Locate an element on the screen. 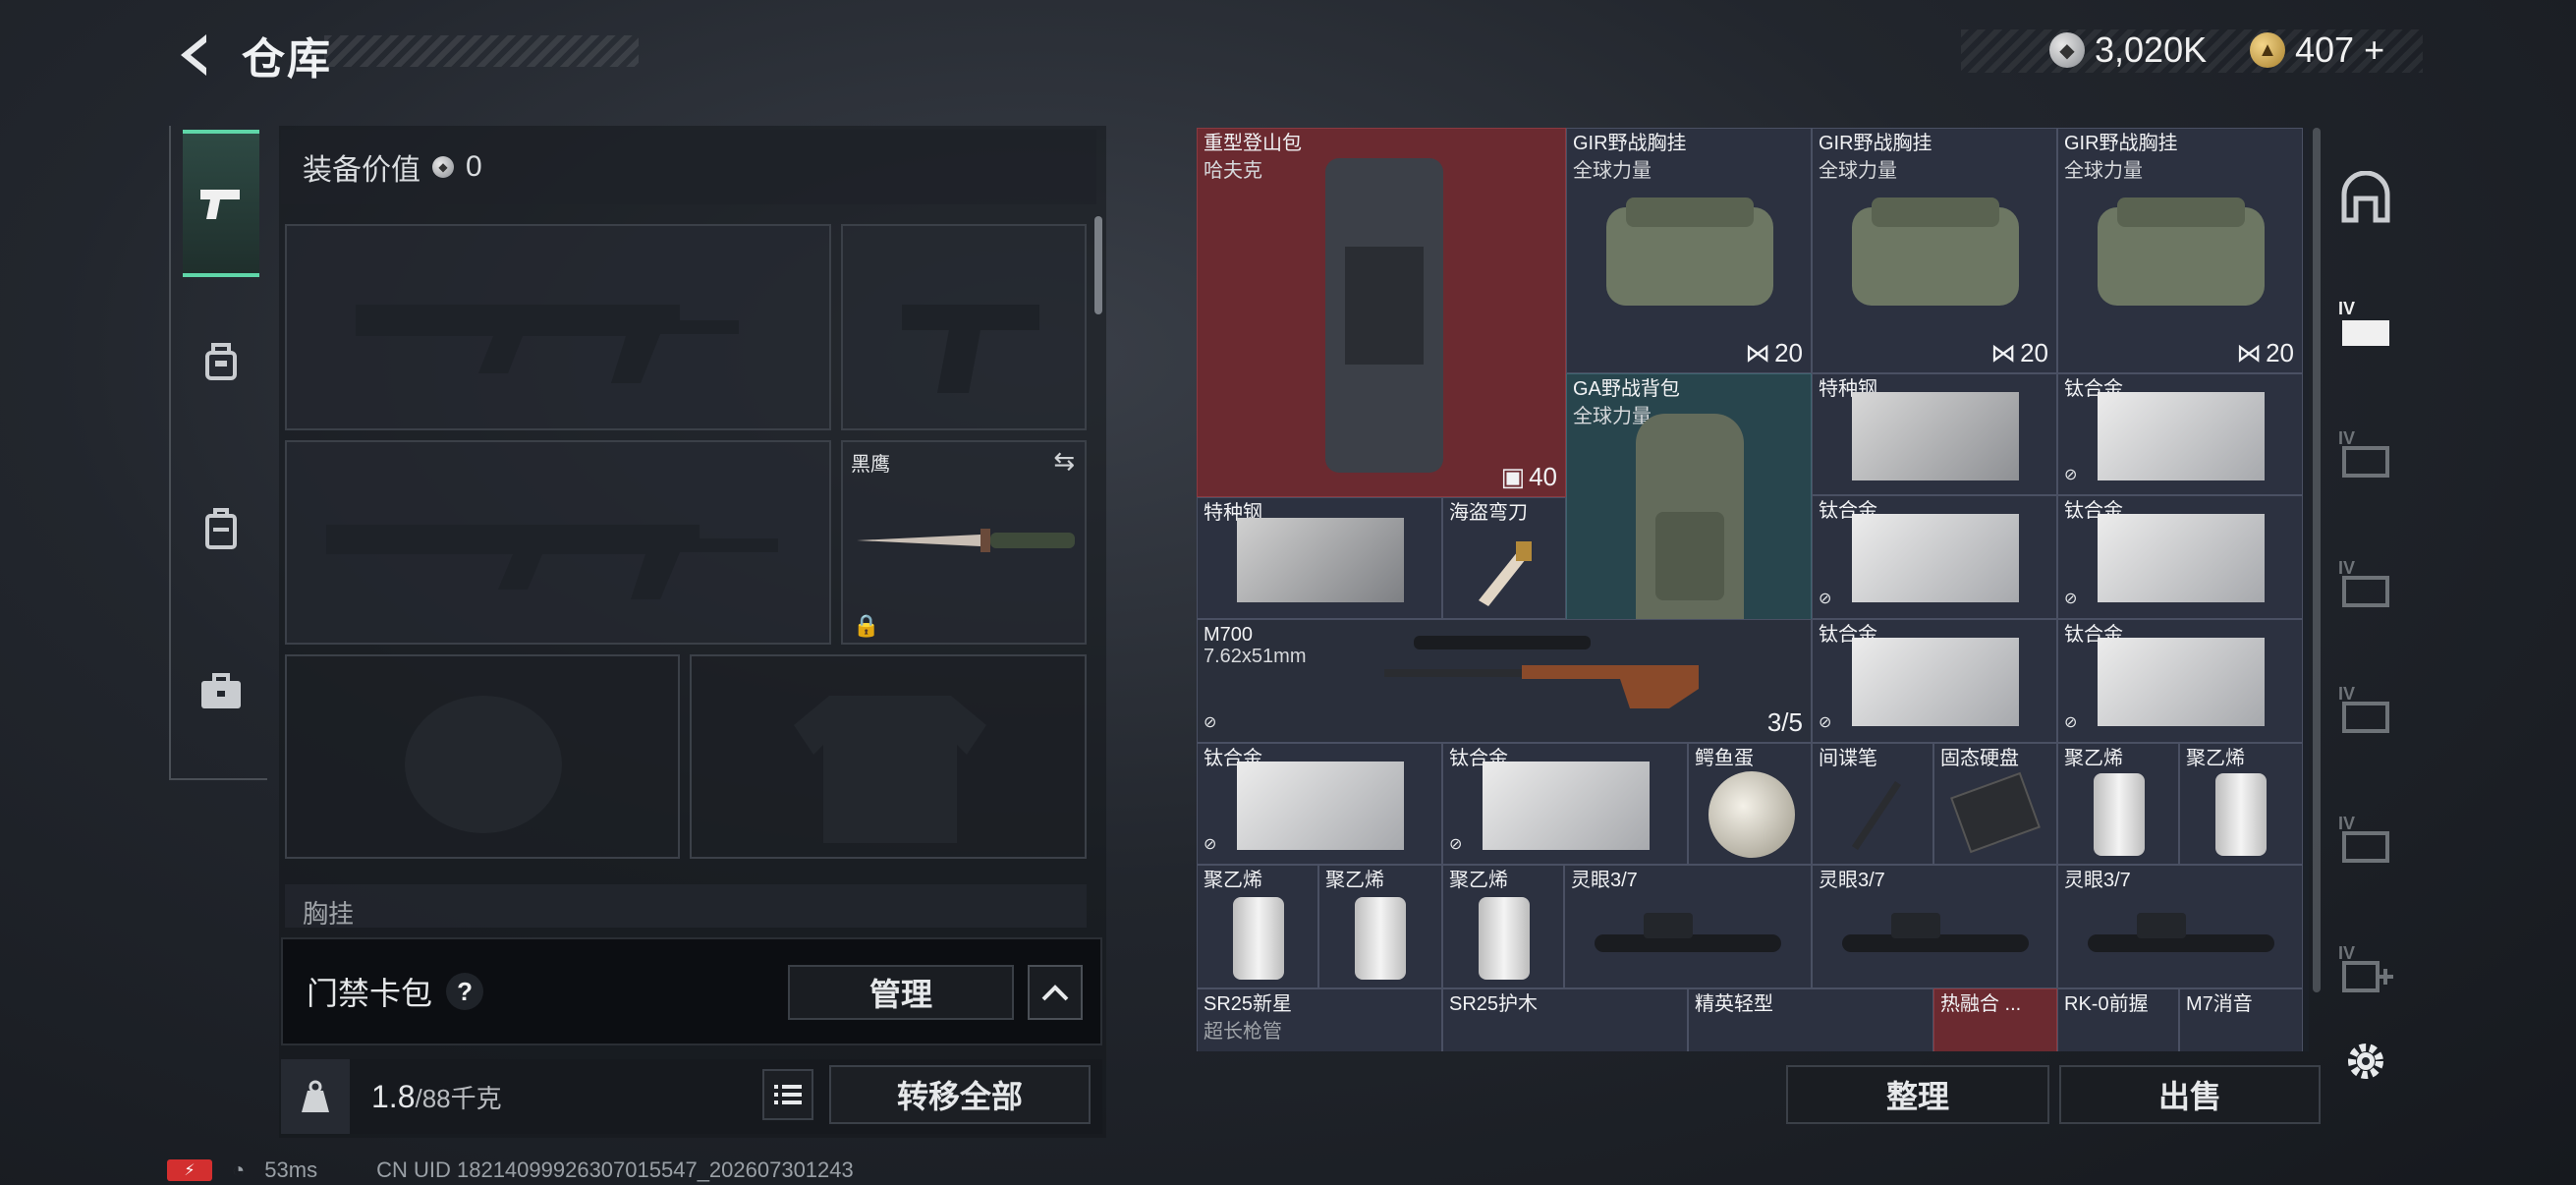 This screenshot has height=1185, width=2576. titanium-ingot-icon is located at coordinates (1566, 806).